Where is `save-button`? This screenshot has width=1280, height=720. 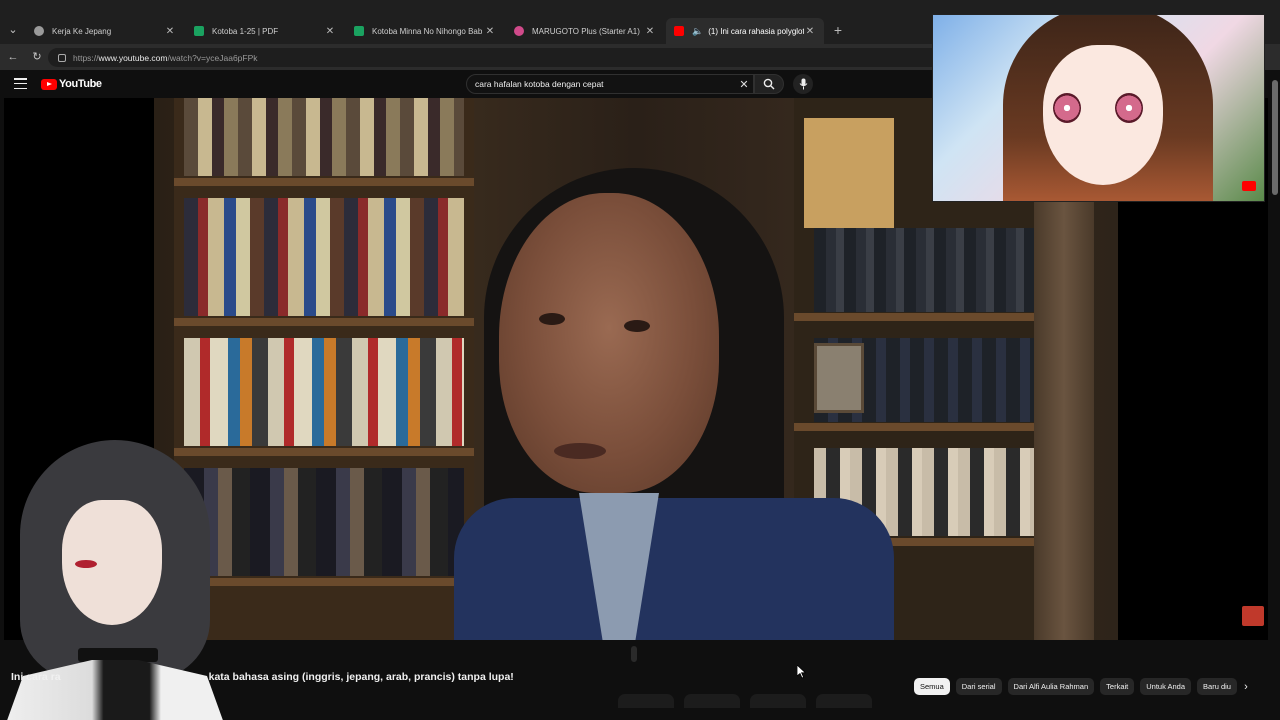
save-button is located at coordinates (844, 701).